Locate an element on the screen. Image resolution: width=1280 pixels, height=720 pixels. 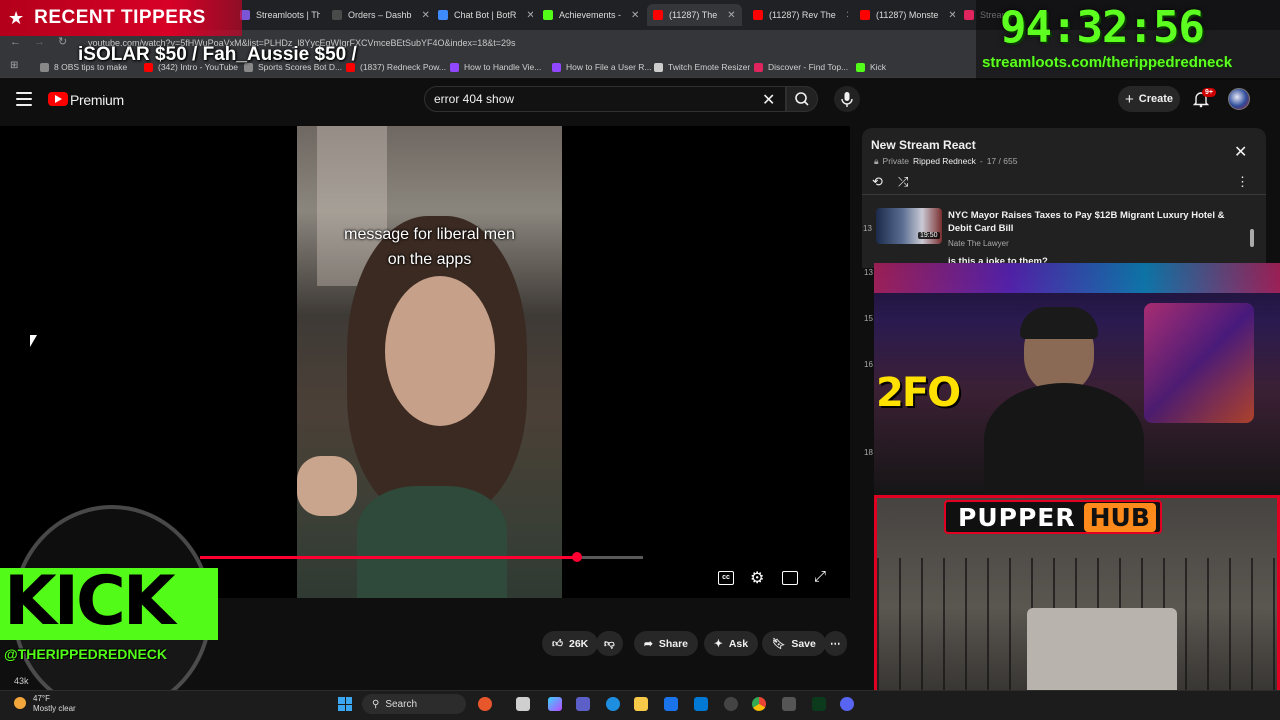
menu-icon is located at coordinates (24, 99).